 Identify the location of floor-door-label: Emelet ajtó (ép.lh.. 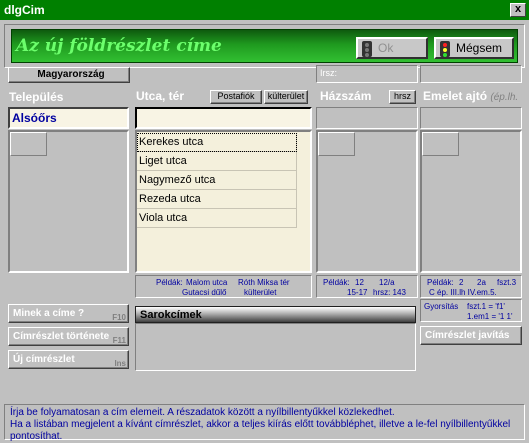
(470, 96).